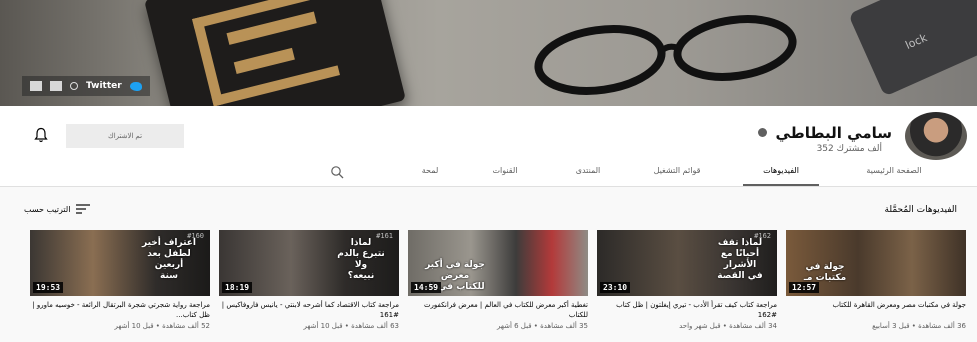 This screenshot has height=342, width=977. Describe the element at coordinates (740, 259) in the screenshot. I see `thumbnail-text: لماذا تقف أحيانًا مع الأشرار في القصة` at that location.